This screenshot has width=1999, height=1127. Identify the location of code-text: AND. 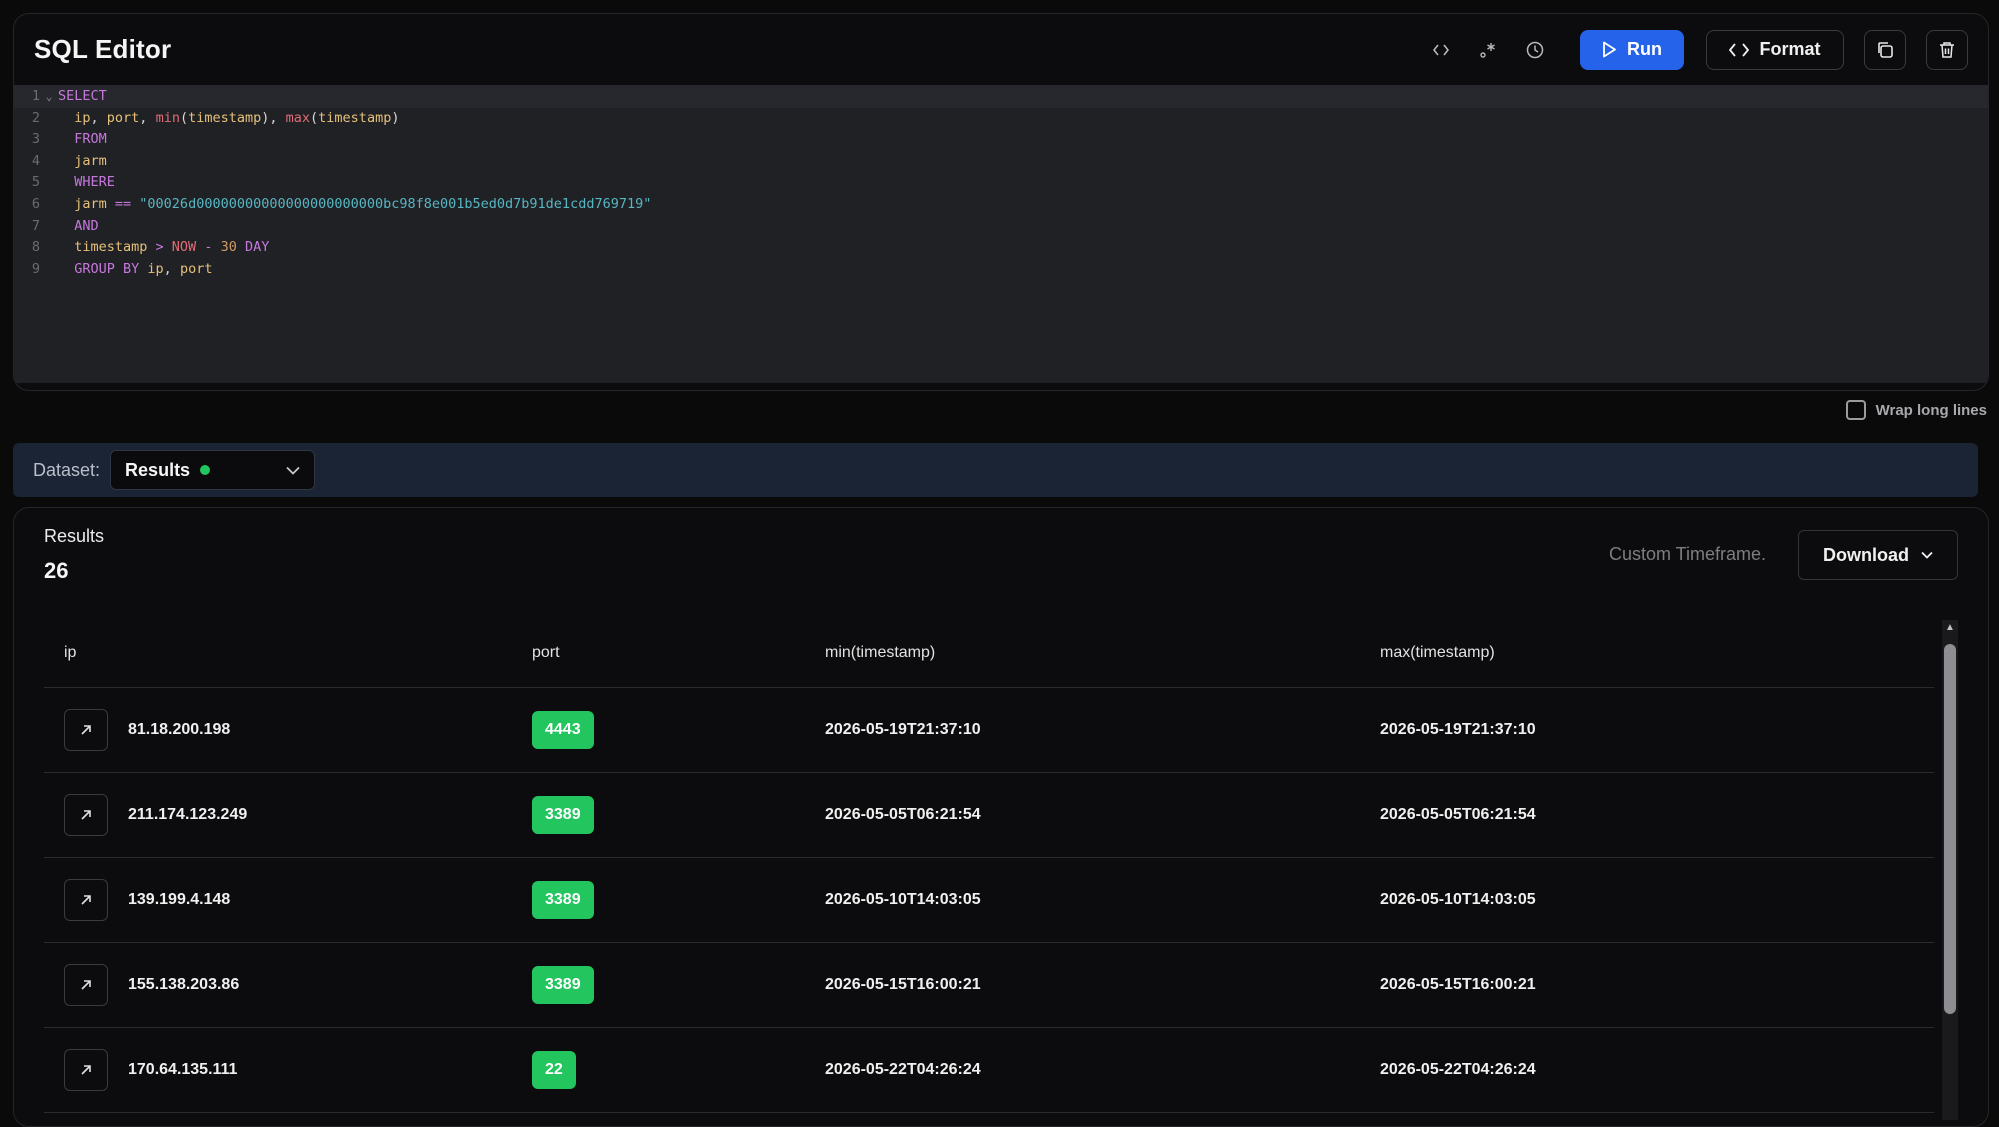
(78, 227).